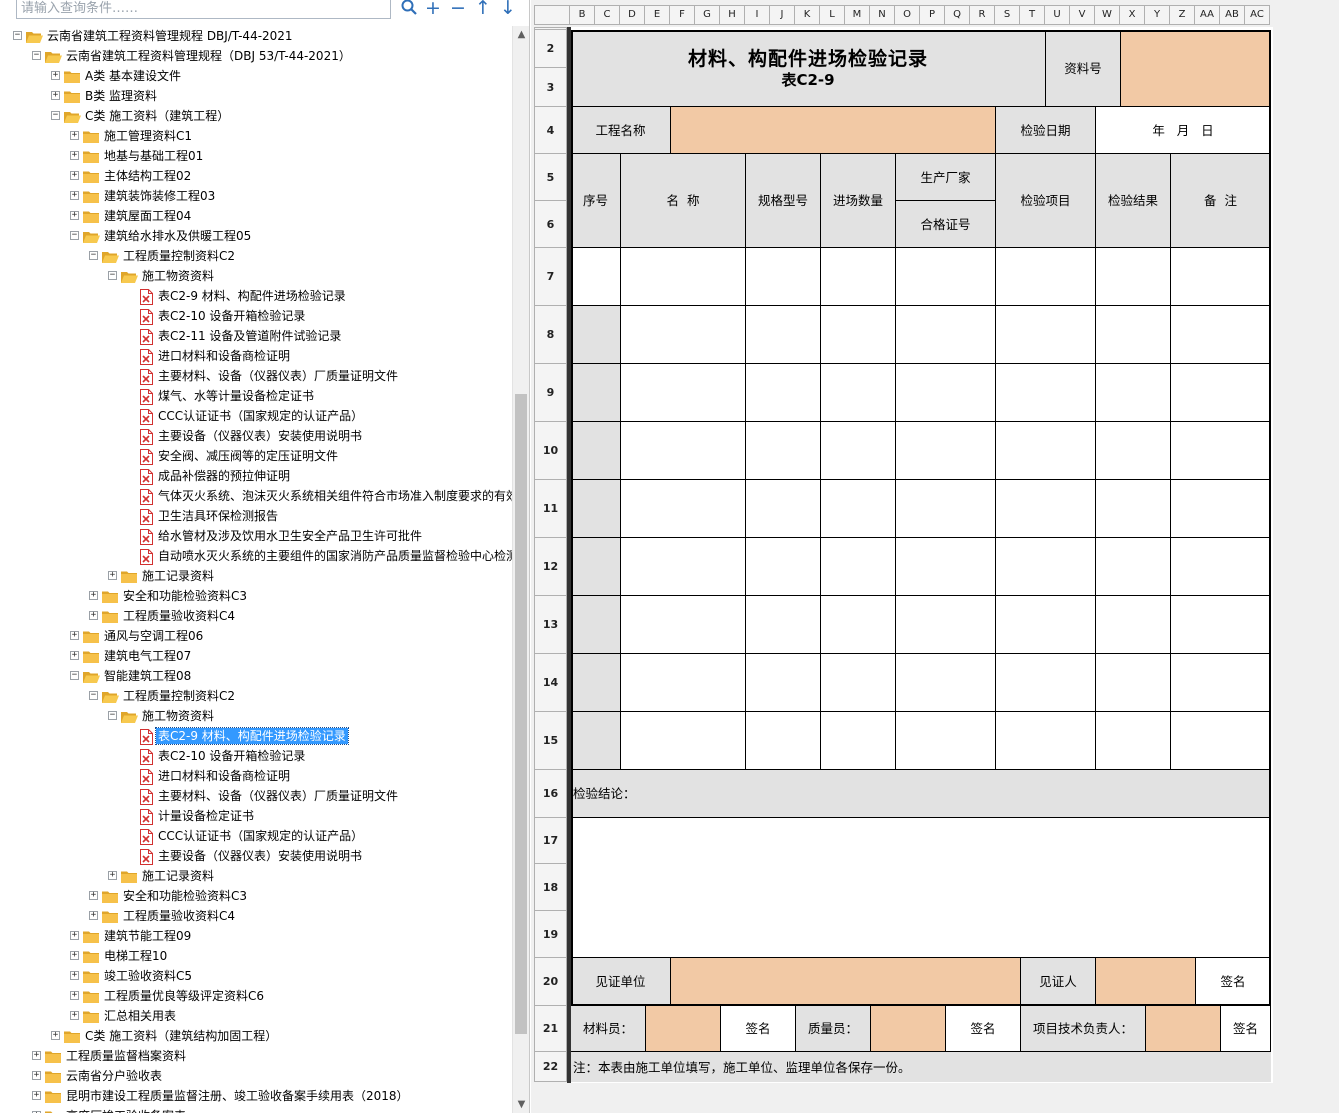 The width and height of the screenshot is (1339, 1113). What do you see at coordinates (957, 15) in the screenshot?
I see `column-header-cell: Q` at bounding box center [957, 15].